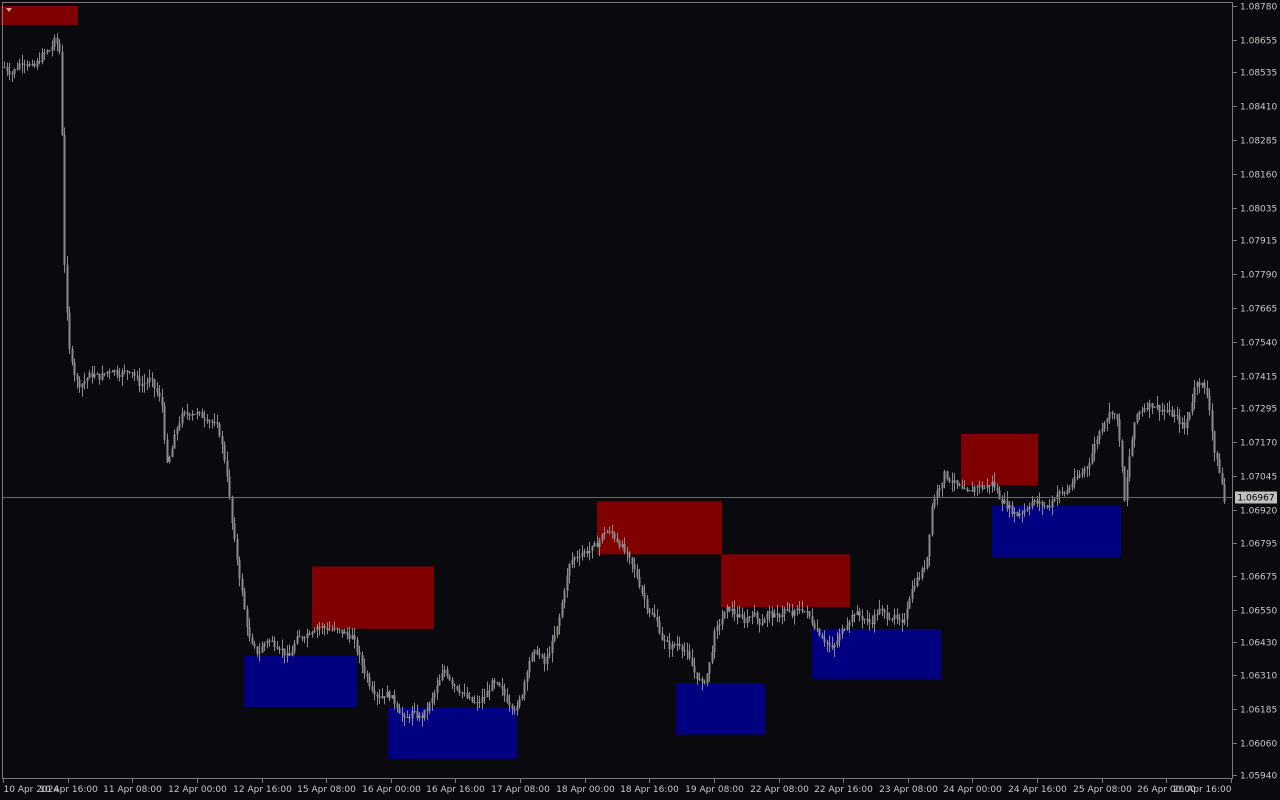 This screenshot has width=1280, height=800. I want to click on y-tick-label: 1.08160, so click(1258, 176).